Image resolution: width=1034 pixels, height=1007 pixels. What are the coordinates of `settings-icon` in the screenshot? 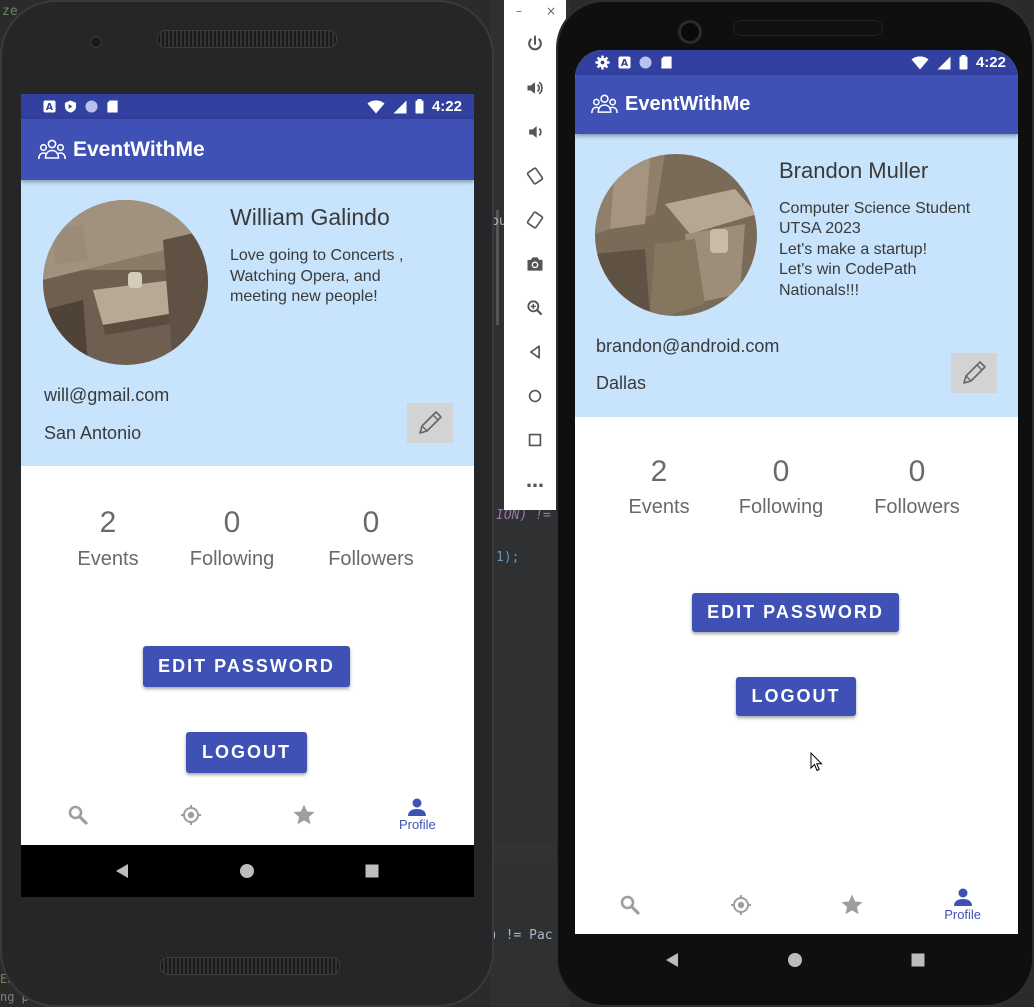 It's located at (602, 62).